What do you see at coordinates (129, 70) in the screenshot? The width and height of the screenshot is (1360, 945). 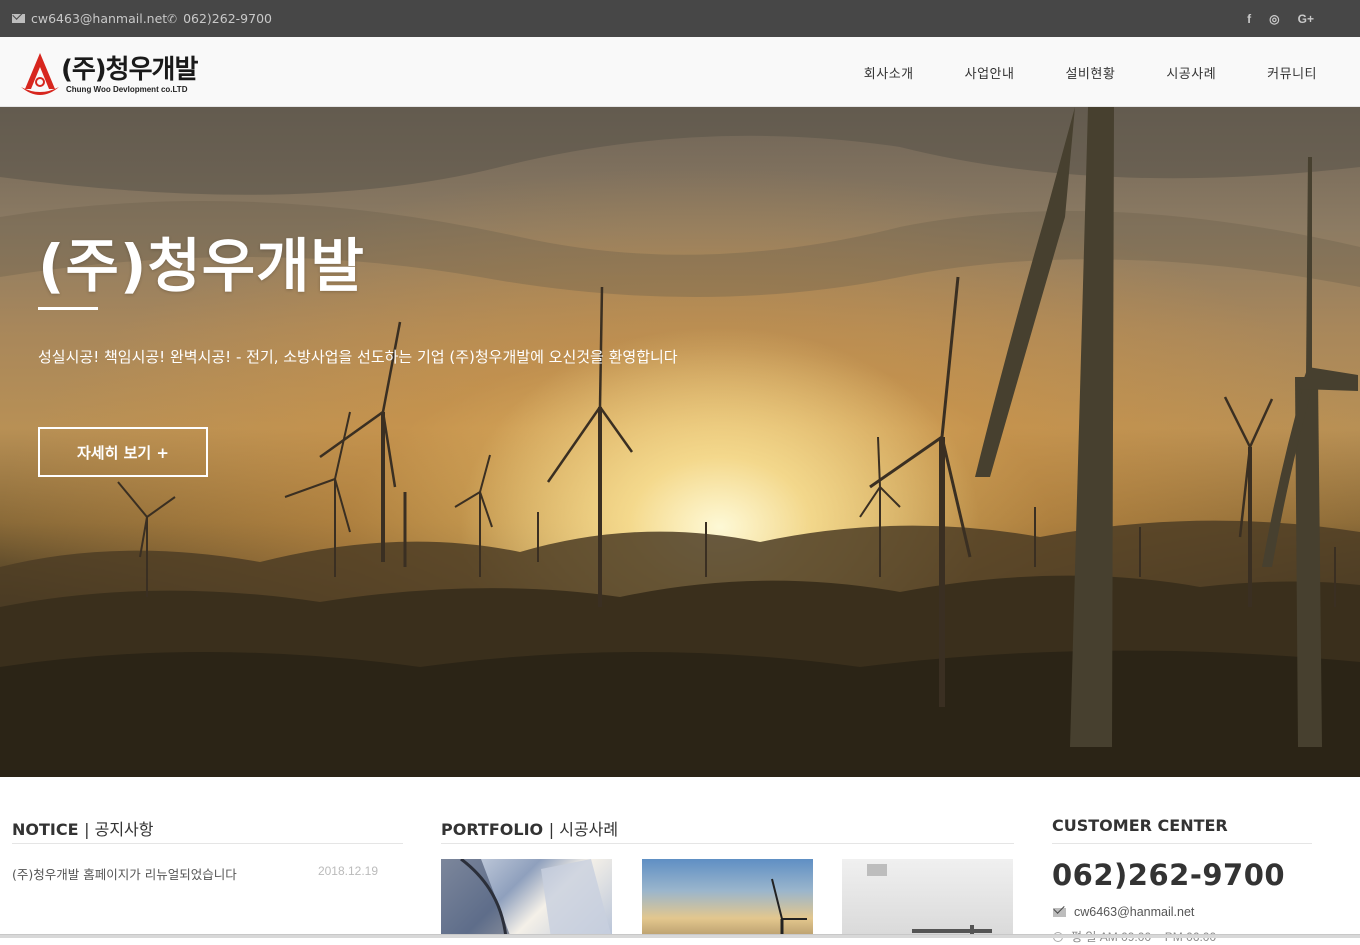 I see `logo-title: (주)청우개발` at bounding box center [129, 70].